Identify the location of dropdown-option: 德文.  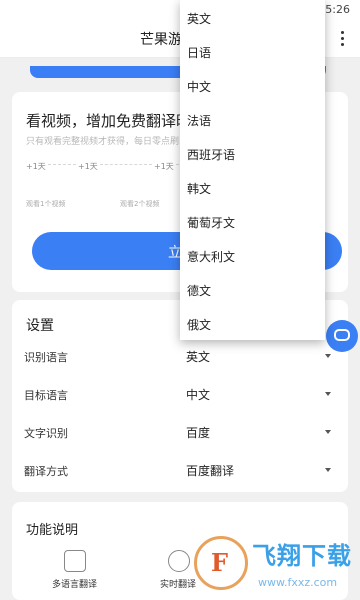
(252, 291).